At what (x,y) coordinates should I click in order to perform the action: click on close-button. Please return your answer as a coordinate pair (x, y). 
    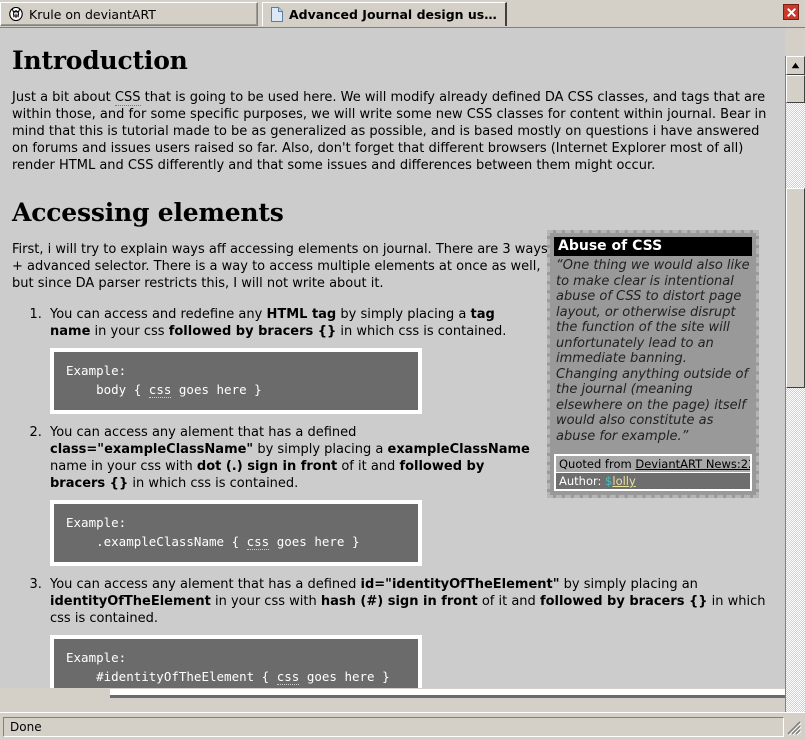
    Looking at the image, I should click on (791, 12).